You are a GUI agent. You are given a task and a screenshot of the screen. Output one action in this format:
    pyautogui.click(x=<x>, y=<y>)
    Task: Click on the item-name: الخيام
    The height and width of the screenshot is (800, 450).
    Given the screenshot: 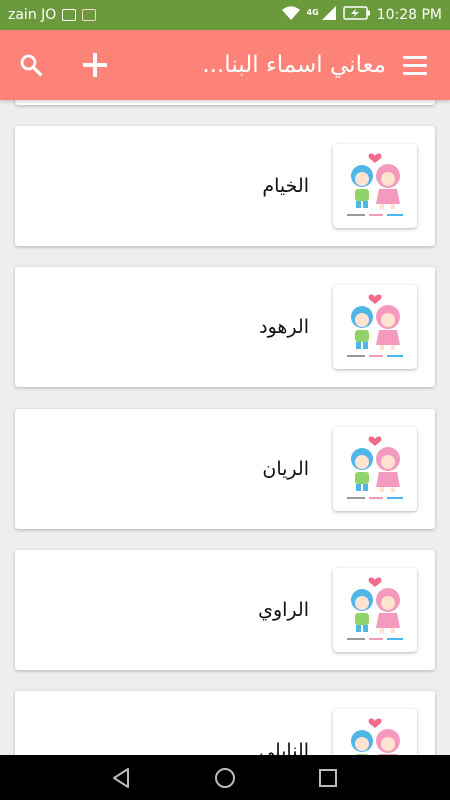 What is the action you would take?
    pyautogui.click(x=285, y=186)
    